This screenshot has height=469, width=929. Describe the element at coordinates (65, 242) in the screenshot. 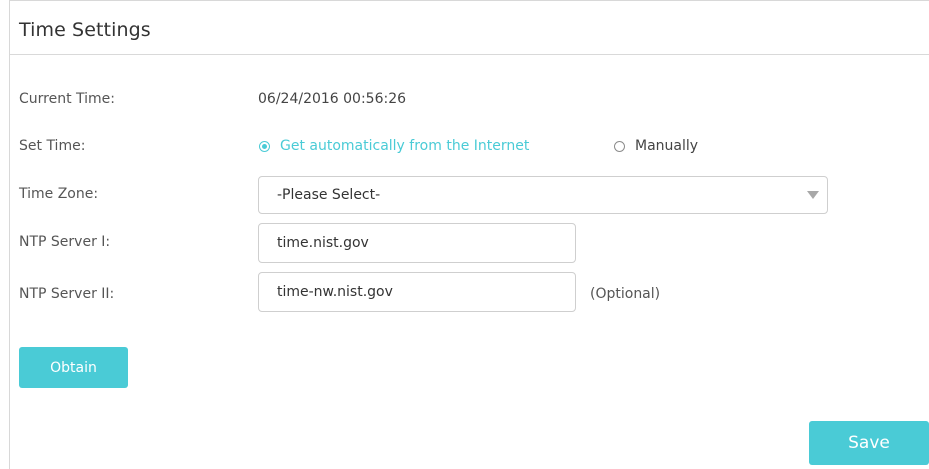

I see `ntp-server-1-label: NTP Server I:` at that location.